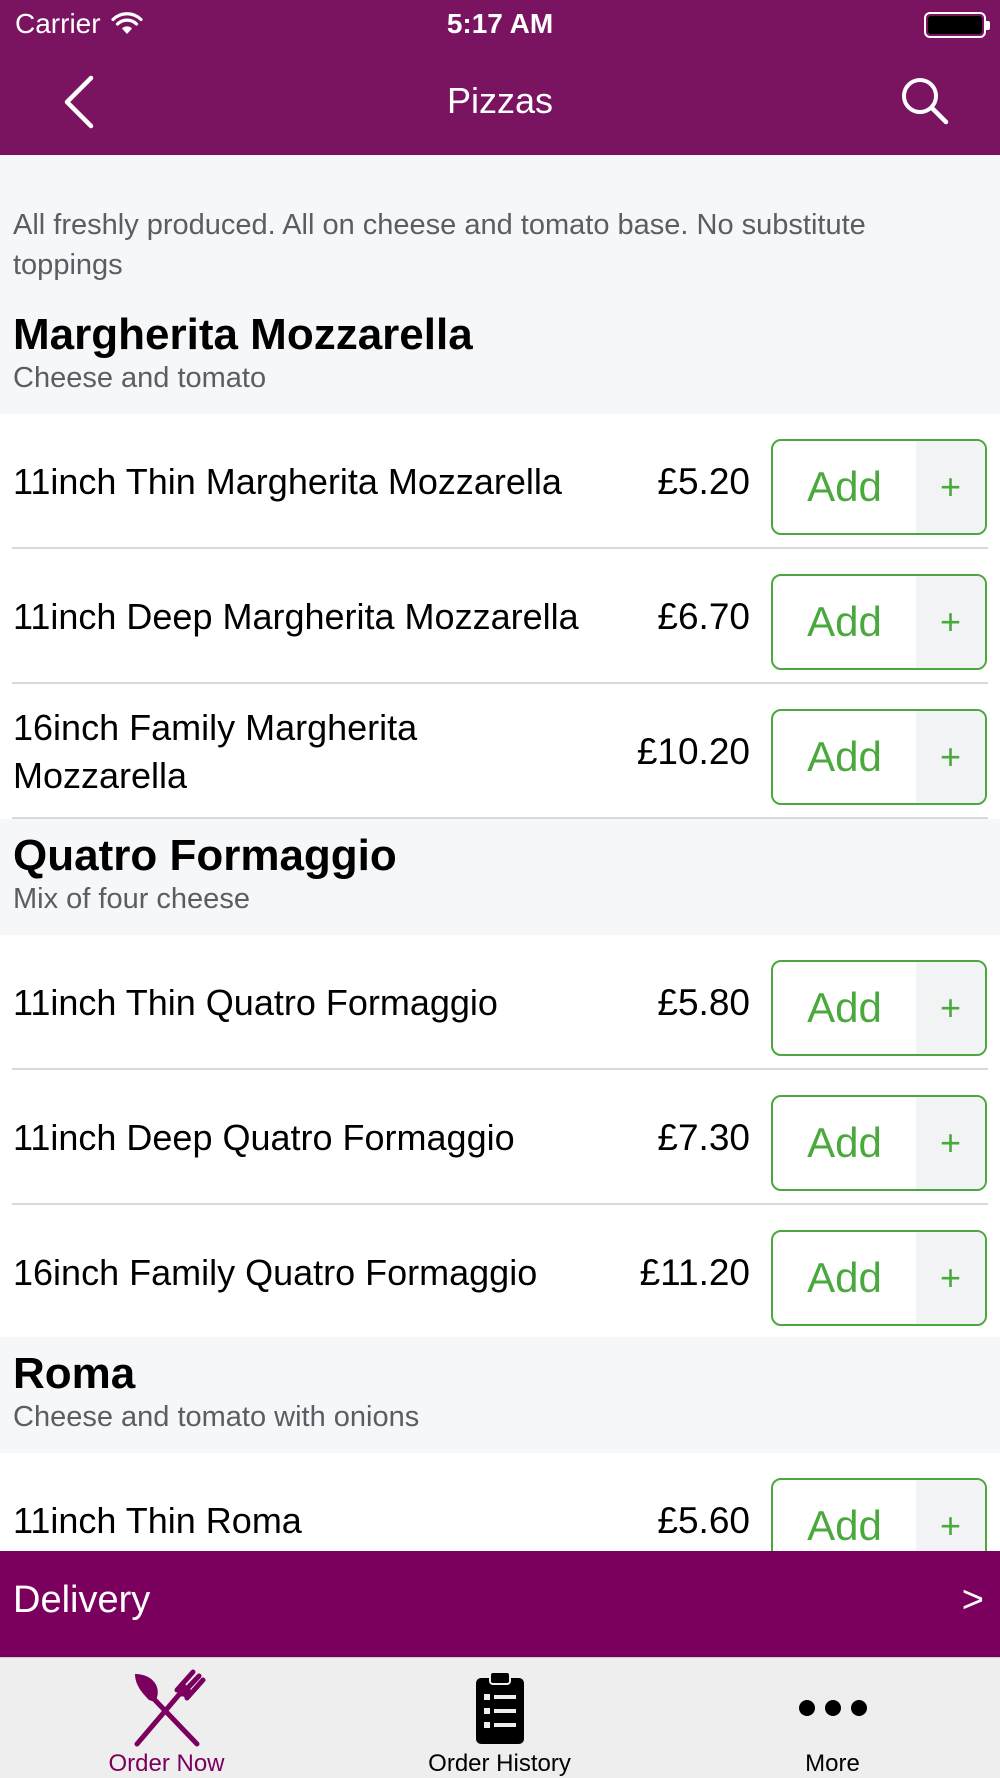 The image size is (1000, 1778). I want to click on section-description: Mix of four cheese, so click(131, 899).